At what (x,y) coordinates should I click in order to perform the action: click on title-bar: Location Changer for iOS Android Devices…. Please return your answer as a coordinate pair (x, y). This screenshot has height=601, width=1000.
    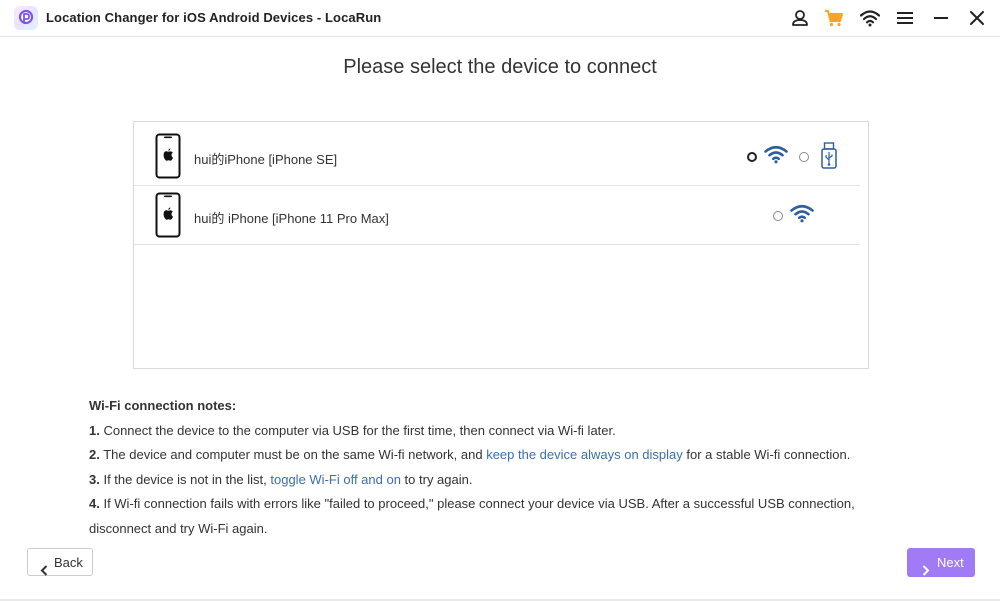
    Looking at the image, I should click on (500, 18).